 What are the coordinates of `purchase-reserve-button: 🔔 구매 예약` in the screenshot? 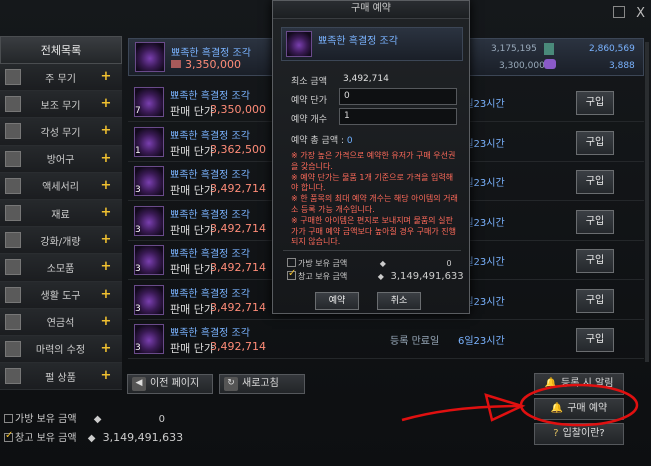 It's located at (579, 409).